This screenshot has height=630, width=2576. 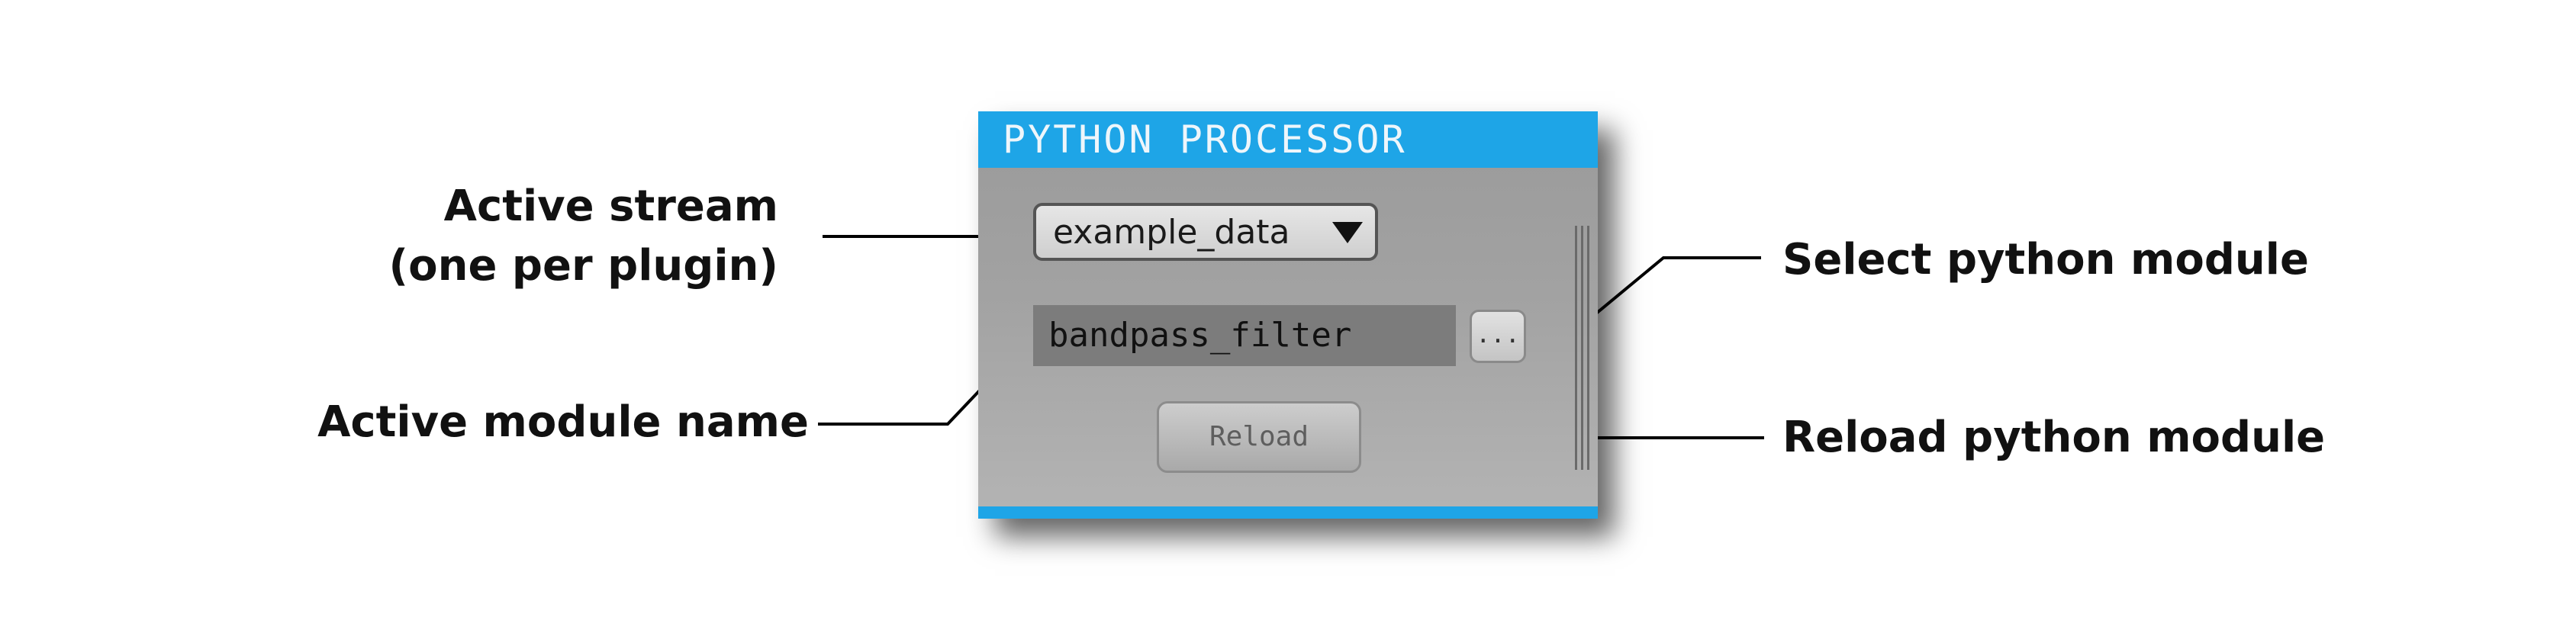 I want to click on panel-title: PYTHON PROCESSOR, so click(x=1205, y=139).